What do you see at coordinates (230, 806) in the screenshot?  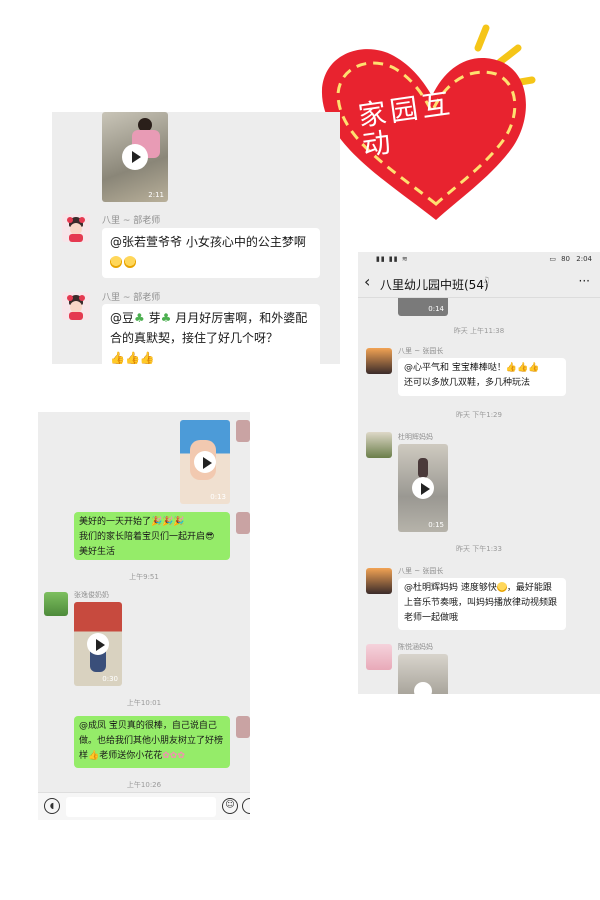 I see `emoji-icon: ☺` at bounding box center [230, 806].